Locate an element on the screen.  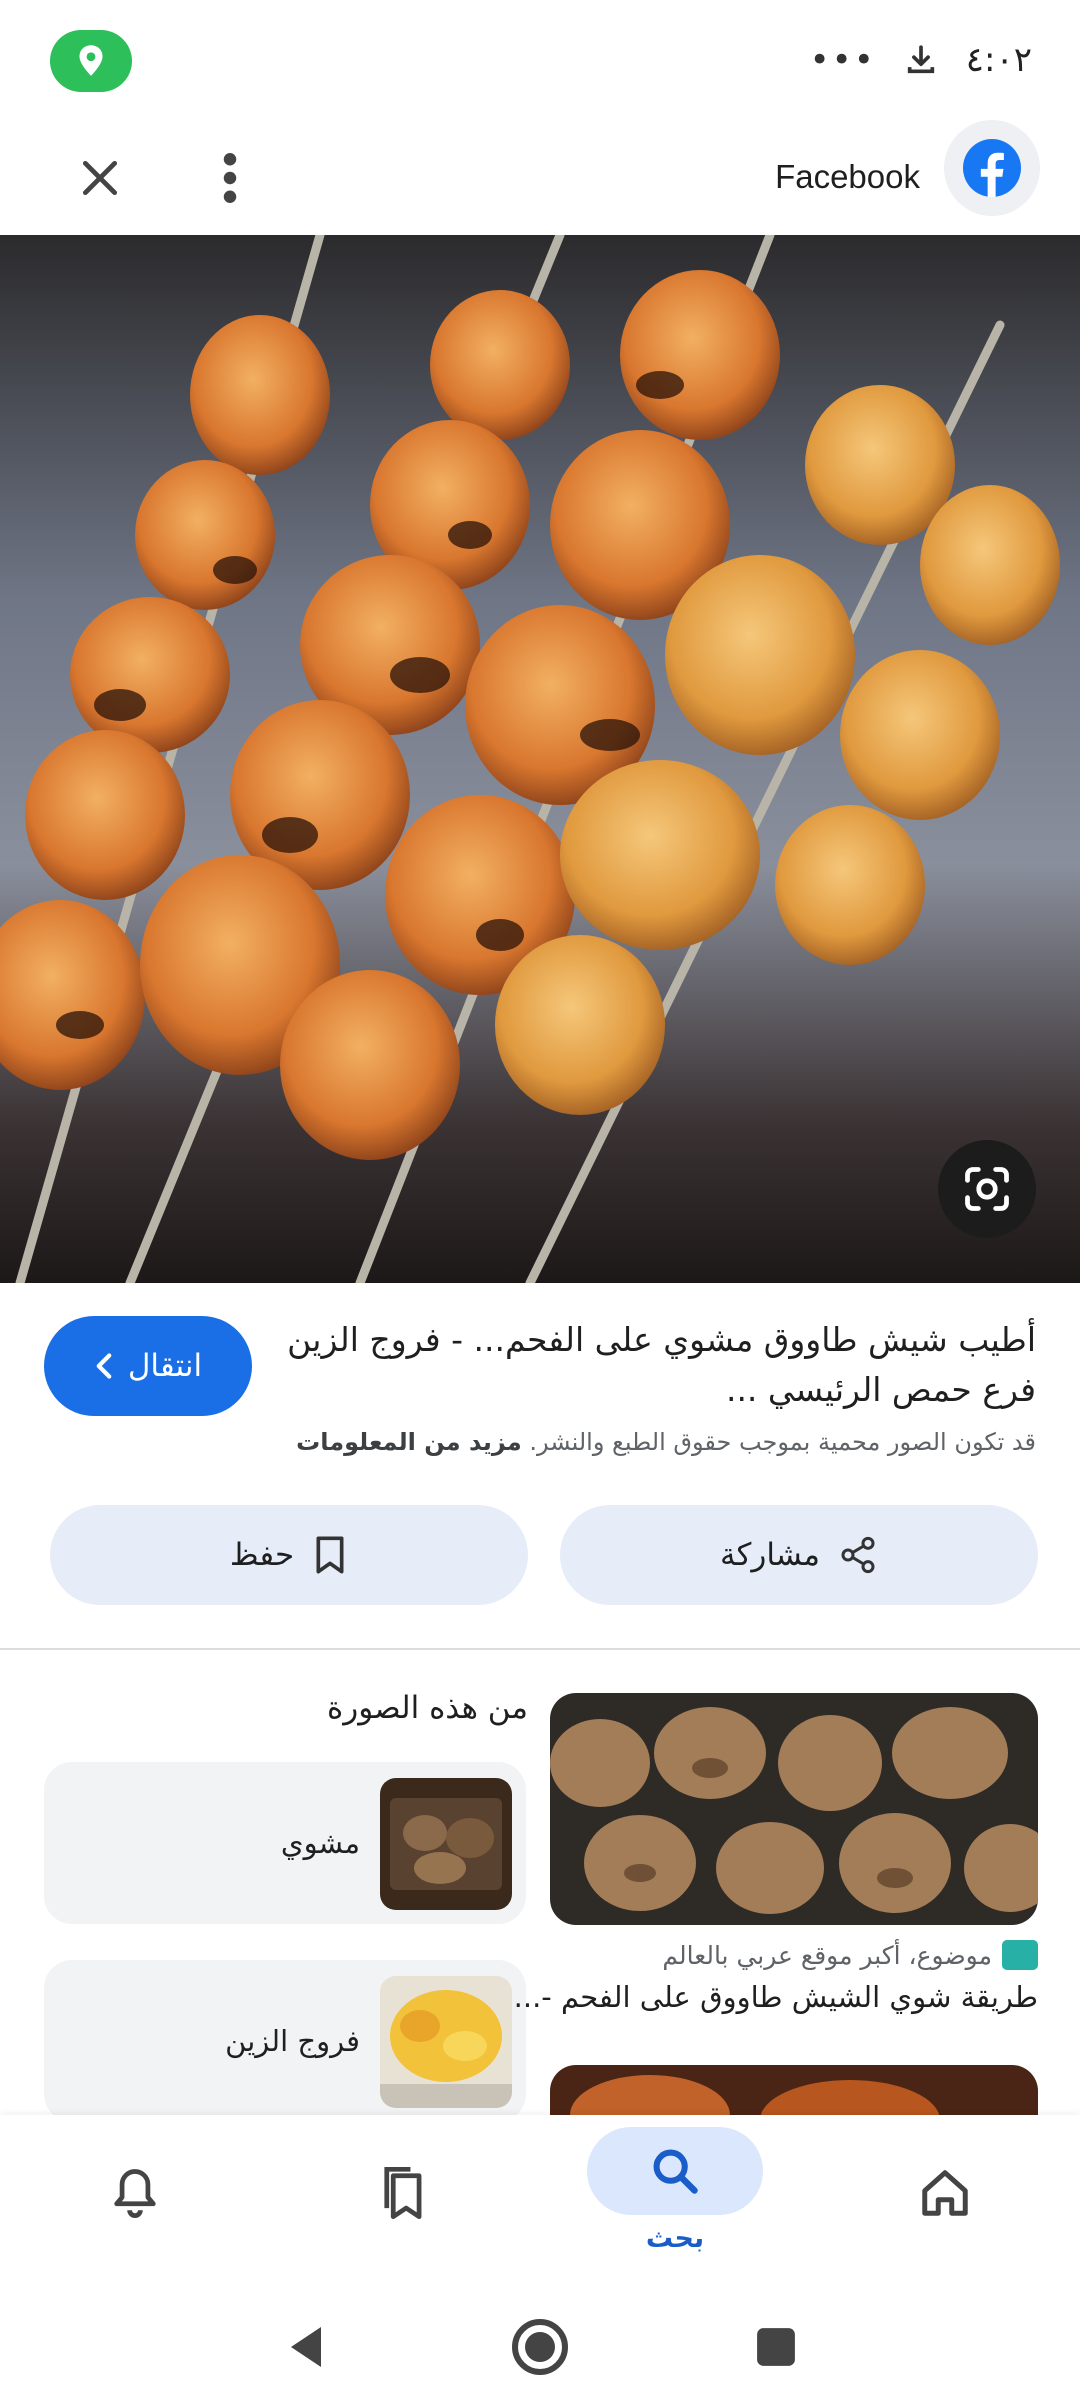
visit-label: انتقال is located at coordinates (165, 1366).